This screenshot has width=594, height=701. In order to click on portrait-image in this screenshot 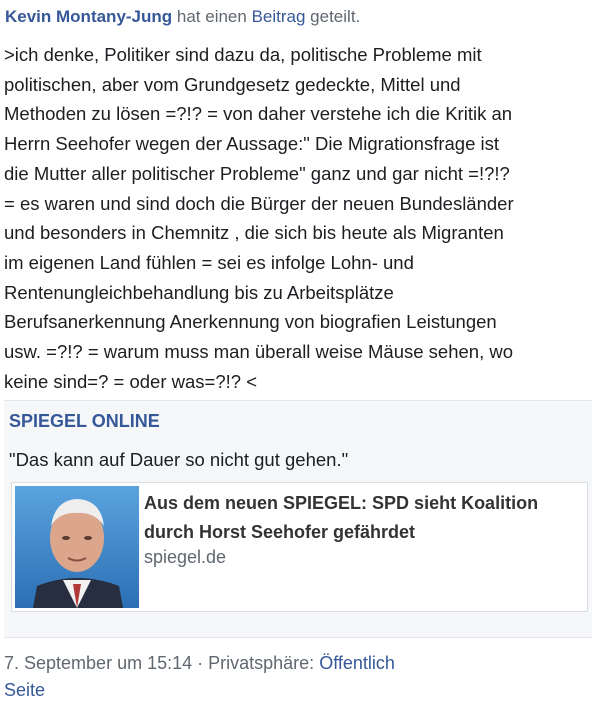, I will do `click(77, 547)`.